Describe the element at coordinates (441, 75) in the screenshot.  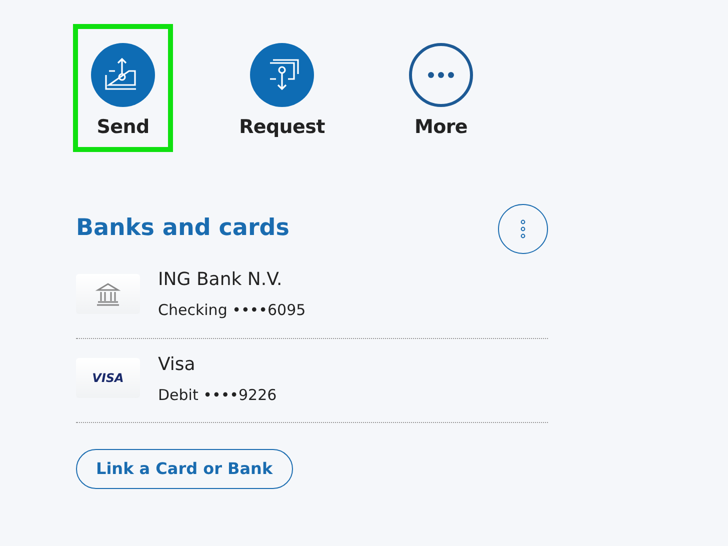
I see `more-icon` at that location.